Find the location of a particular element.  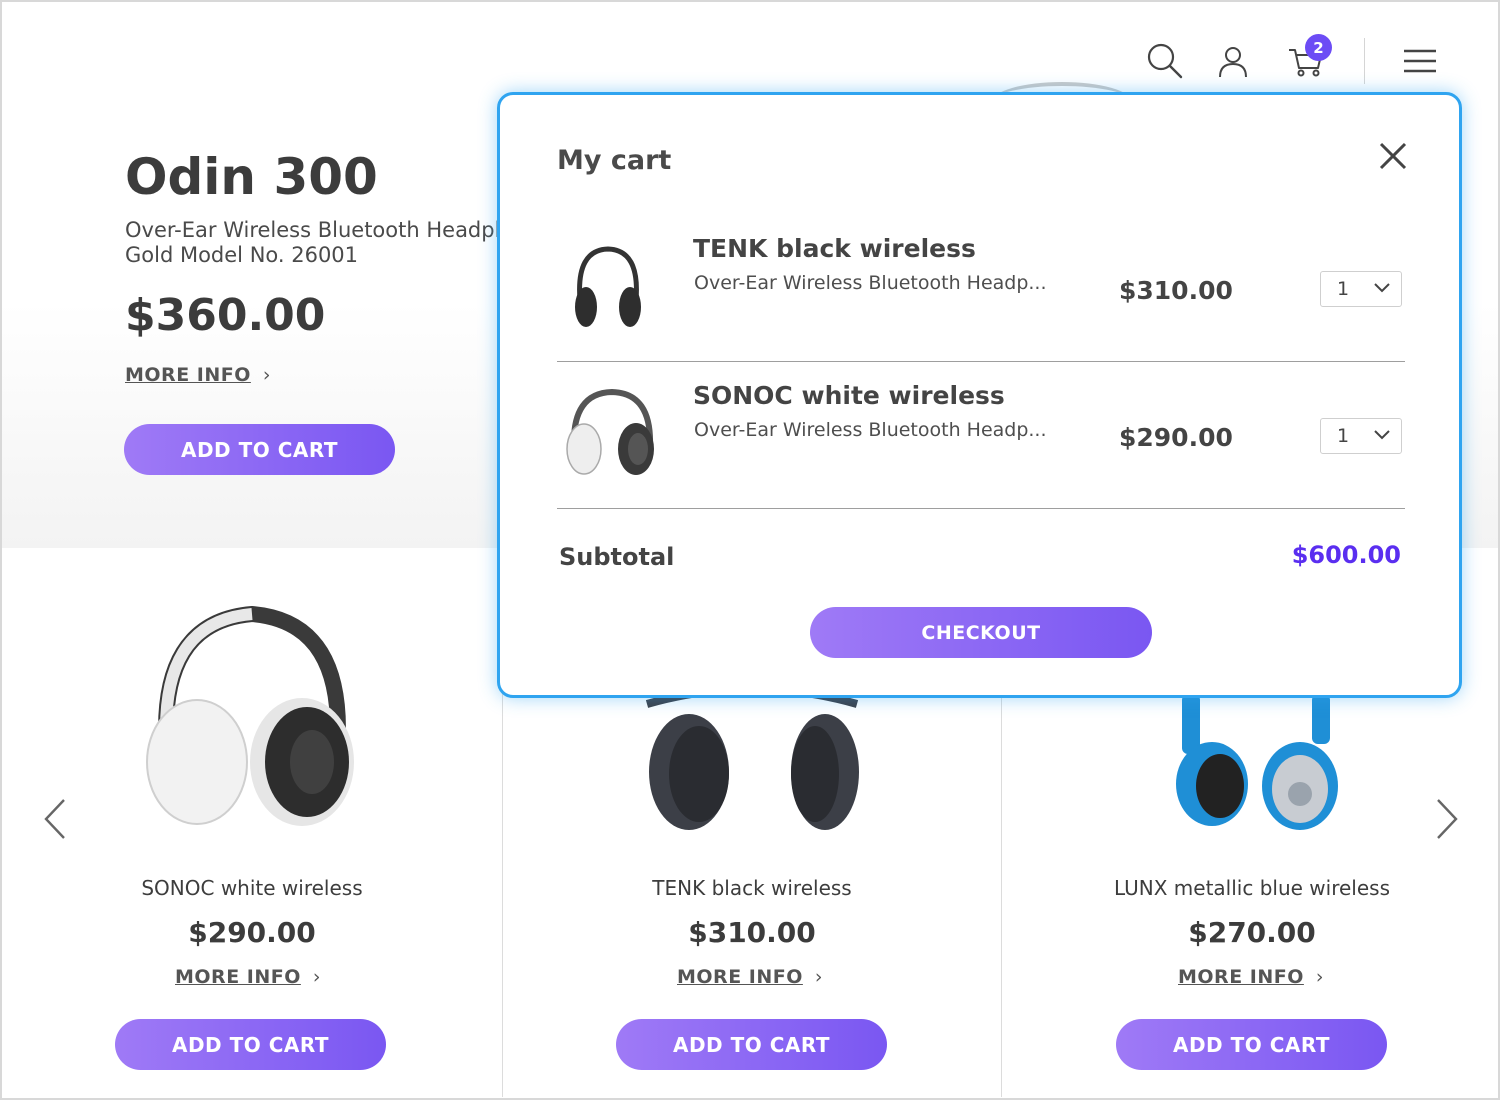

carousel-next-icon is located at coordinates (1447, 819).